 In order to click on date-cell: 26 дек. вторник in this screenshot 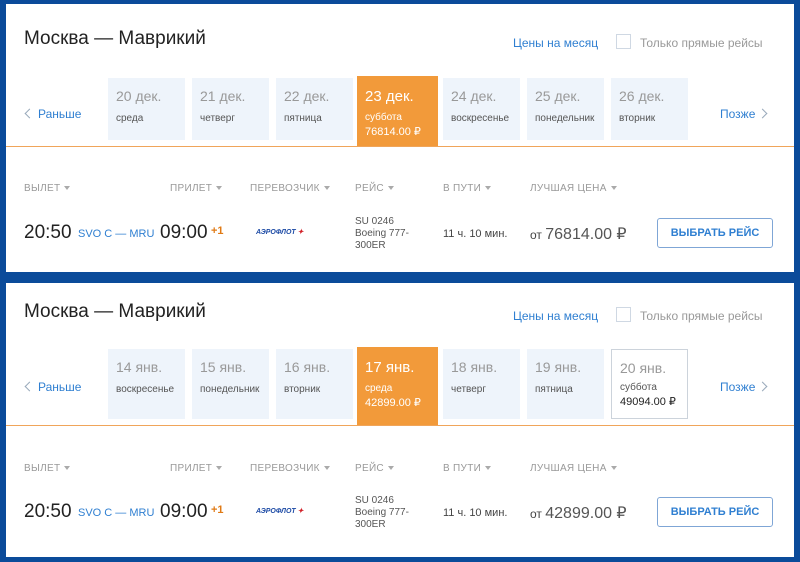, I will do `click(649, 109)`.